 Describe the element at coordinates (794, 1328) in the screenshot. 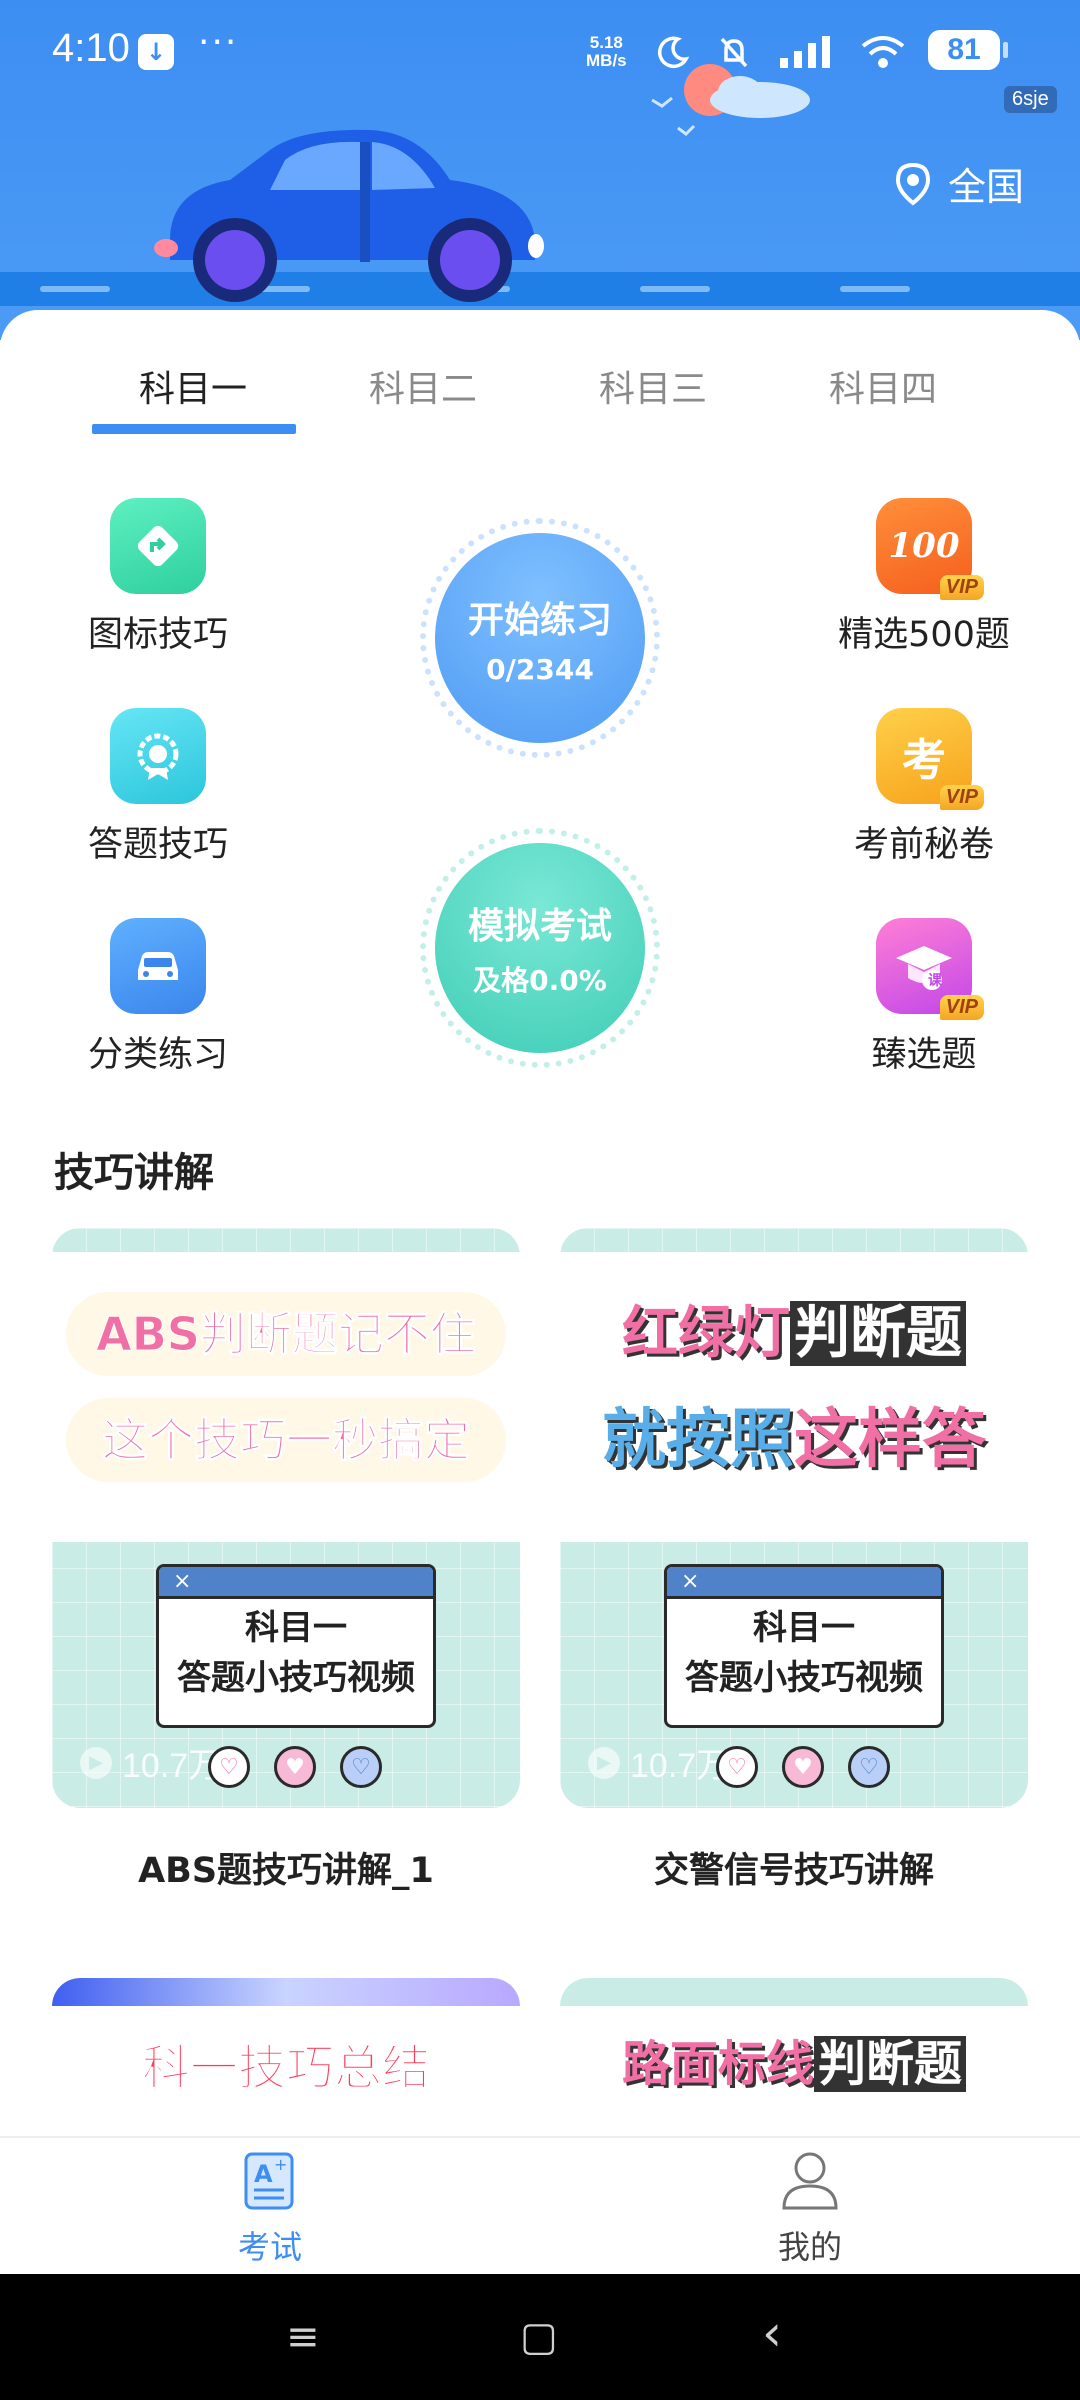

I see `thumbnail-caption: 红绿灯判断题` at that location.